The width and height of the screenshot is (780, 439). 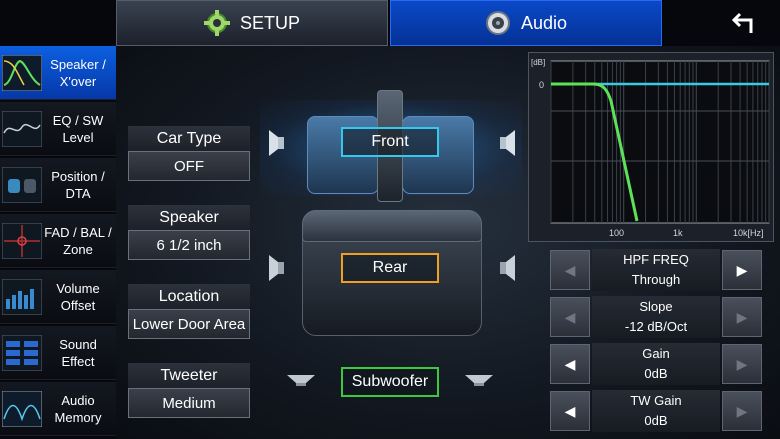 What do you see at coordinates (616, 233) in the screenshot?
I see `graph-x-tick: 100` at bounding box center [616, 233].